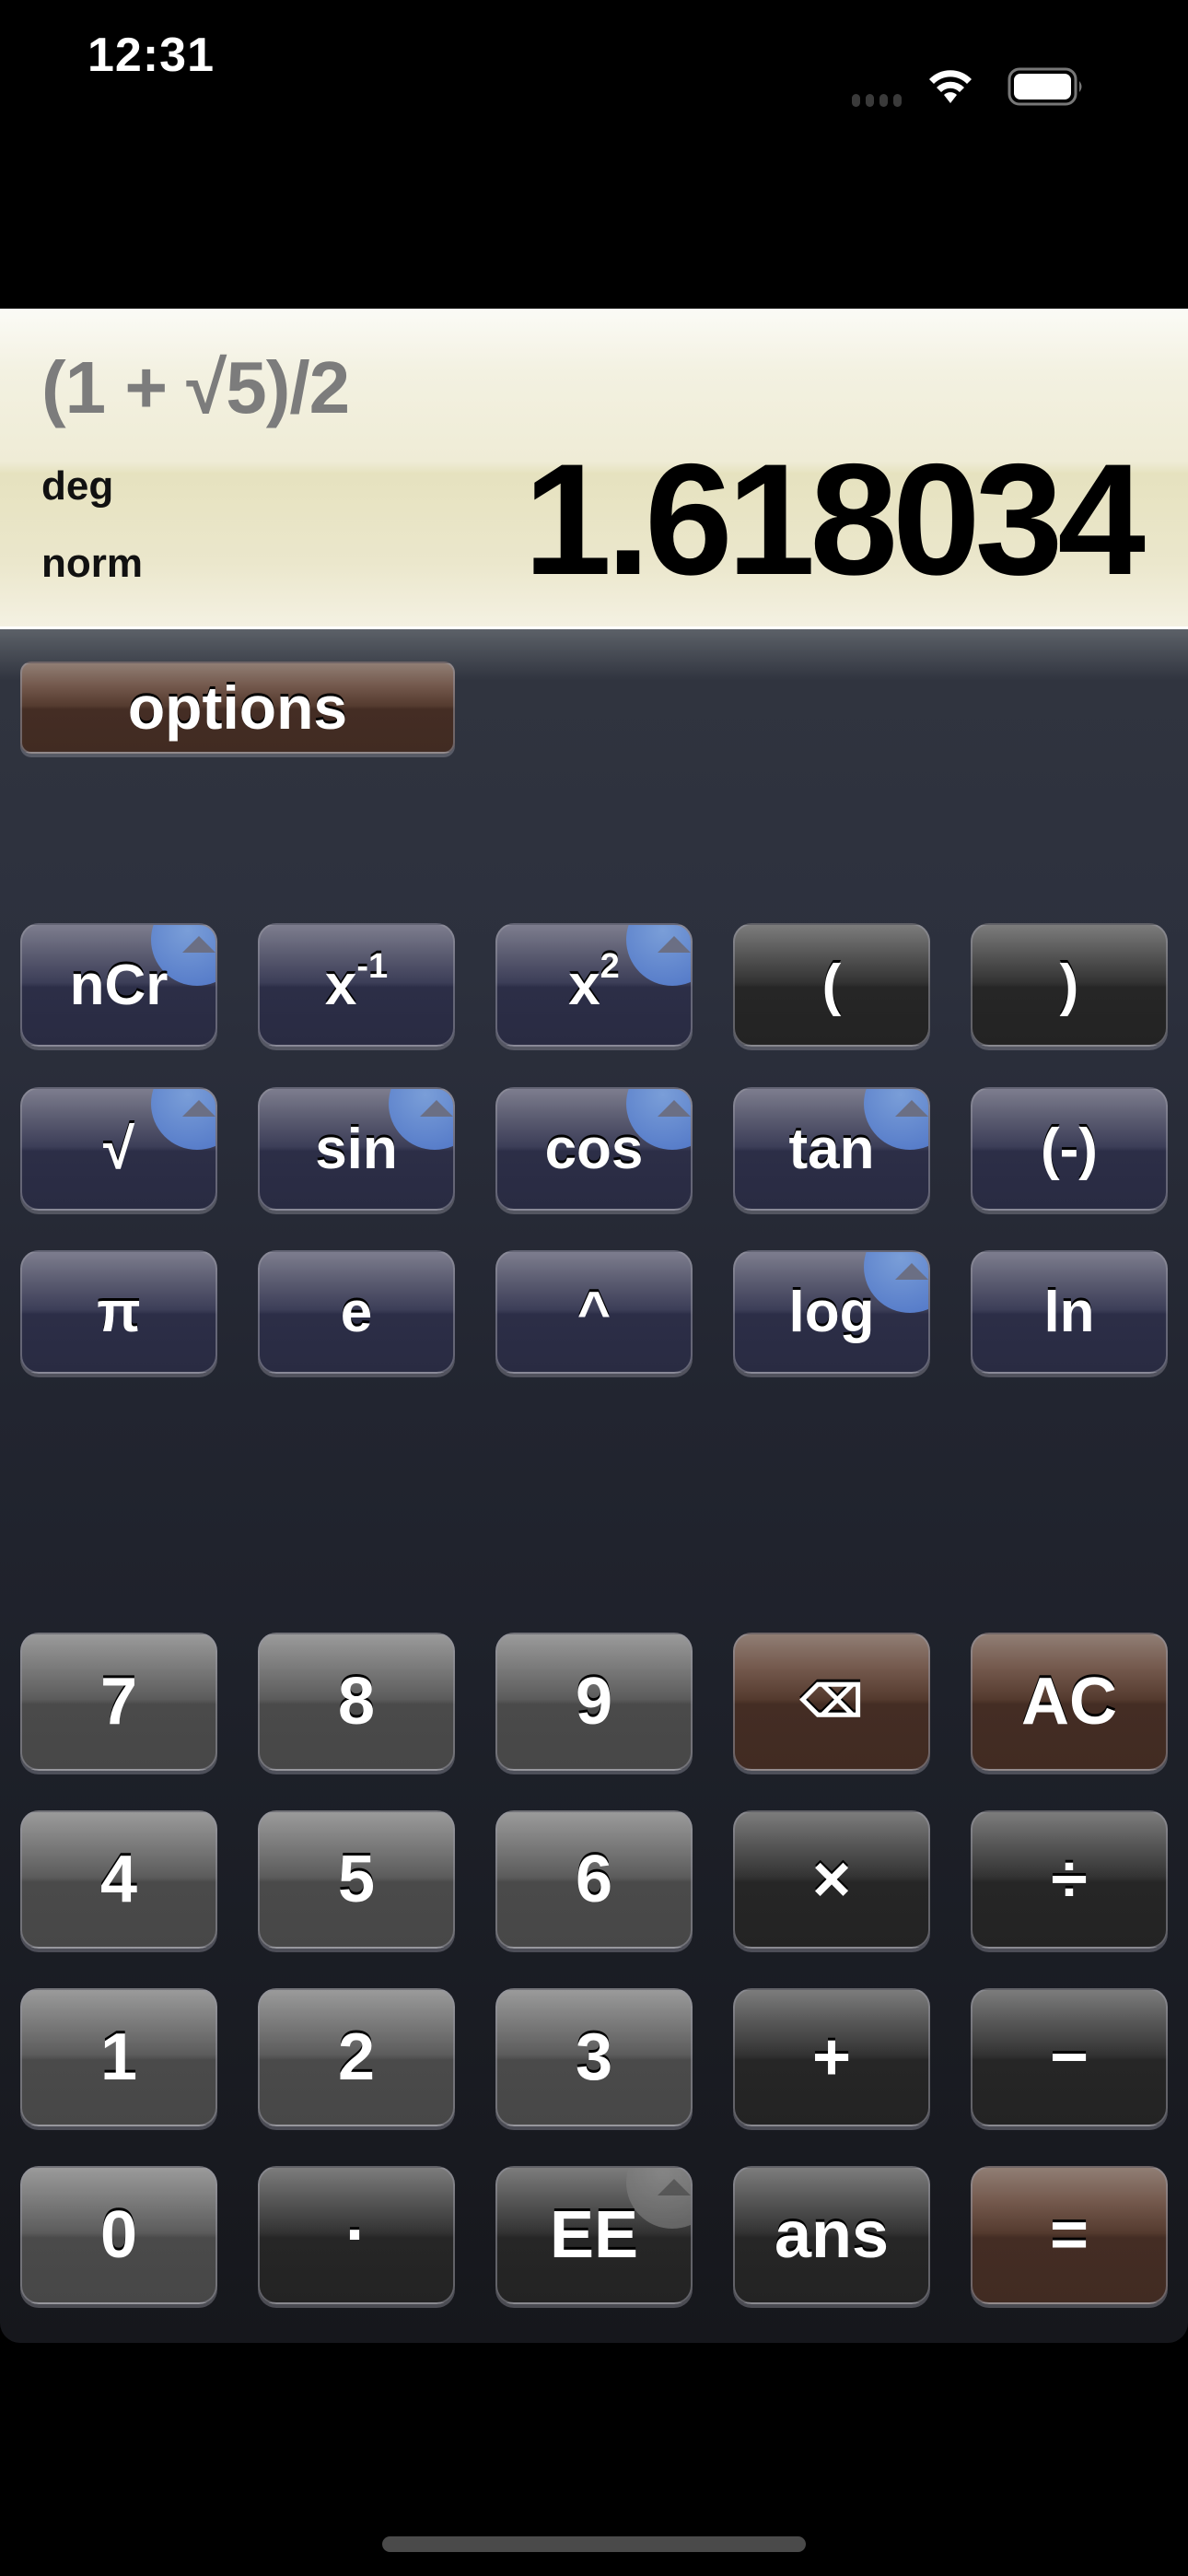 This screenshot has height=2576, width=1188. What do you see at coordinates (195, 387) in the screenshot?
I see `expression-text: (1 + √5)/2` at bounding box center [195, 387].